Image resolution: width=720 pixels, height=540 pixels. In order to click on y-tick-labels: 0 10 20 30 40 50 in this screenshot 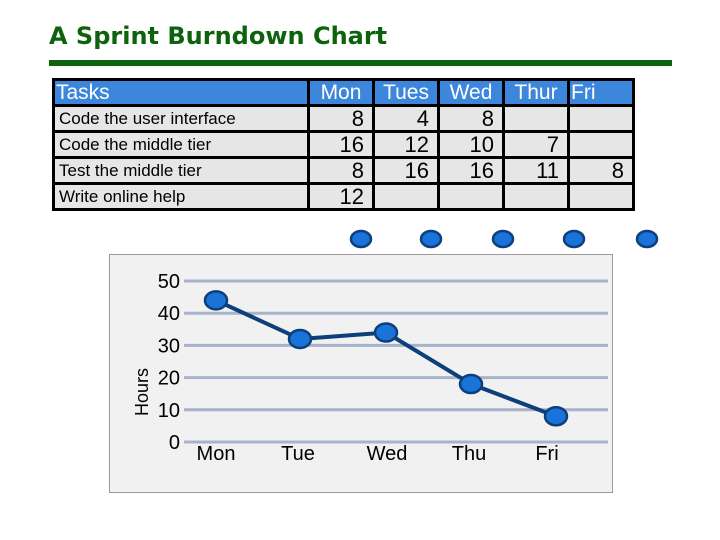, I will do `click(169, 362)`.